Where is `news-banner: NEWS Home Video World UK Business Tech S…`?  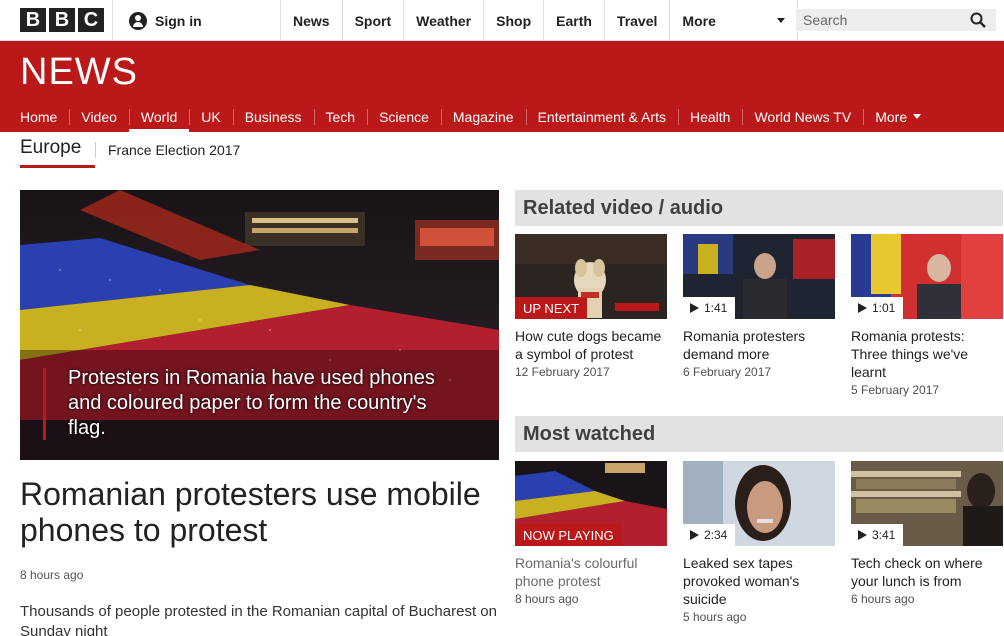
news-banner: NEWS Home Video World UK Business Tech S… is located at coordinates (502, 86).